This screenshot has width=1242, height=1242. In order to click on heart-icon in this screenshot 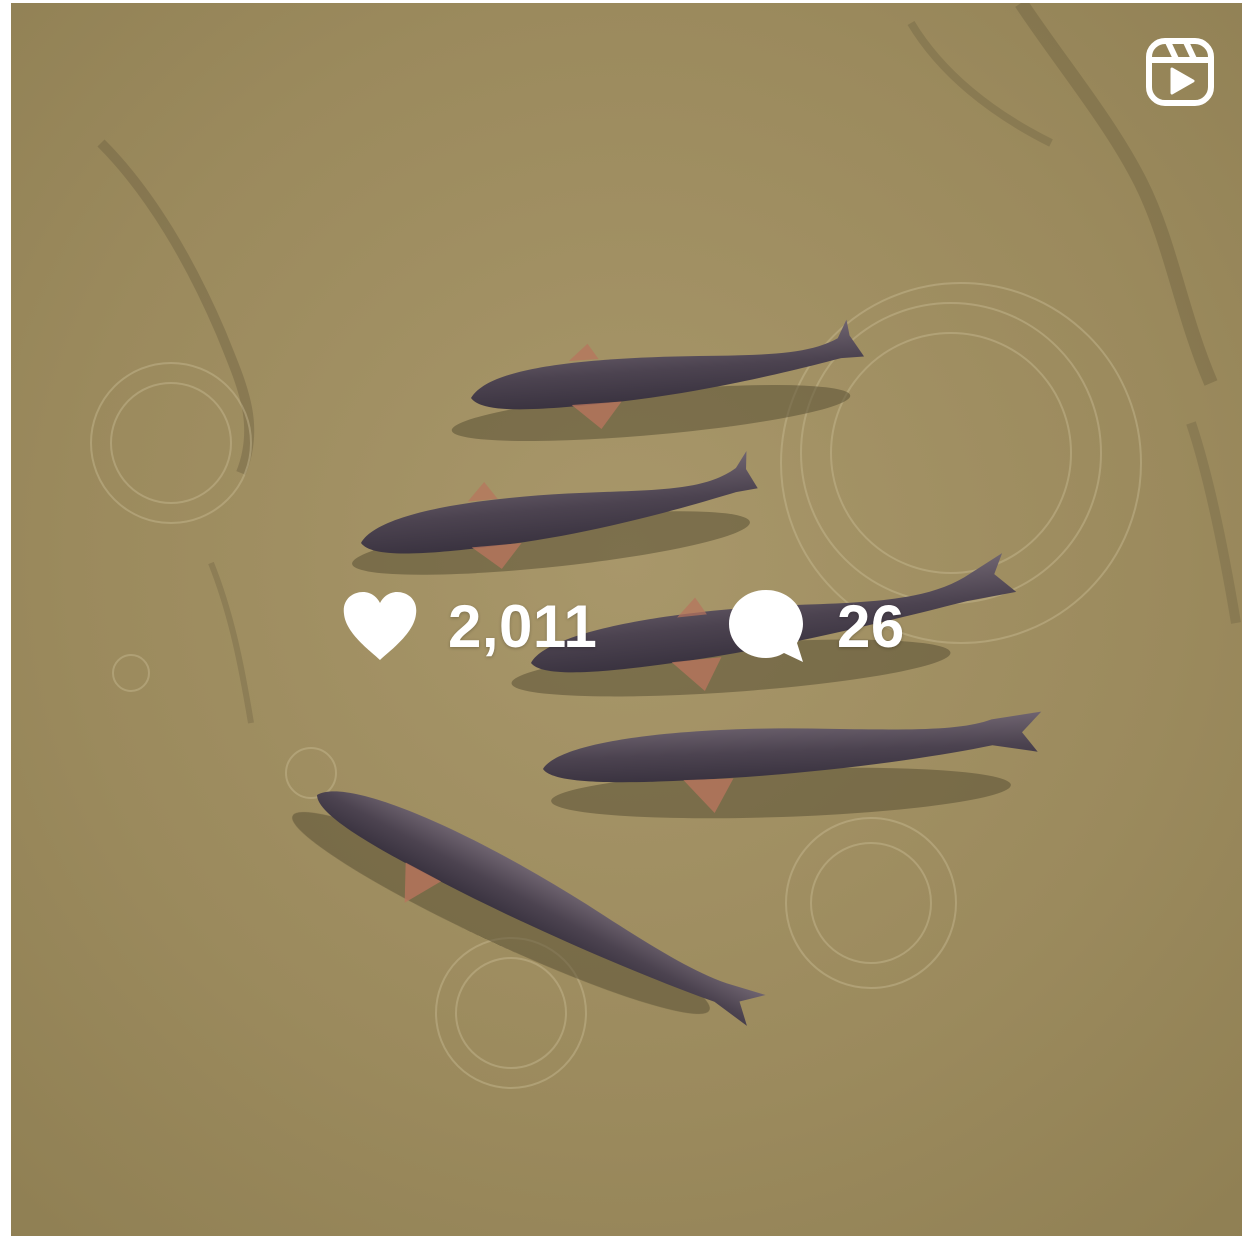, I will do `click(380, 626)`.